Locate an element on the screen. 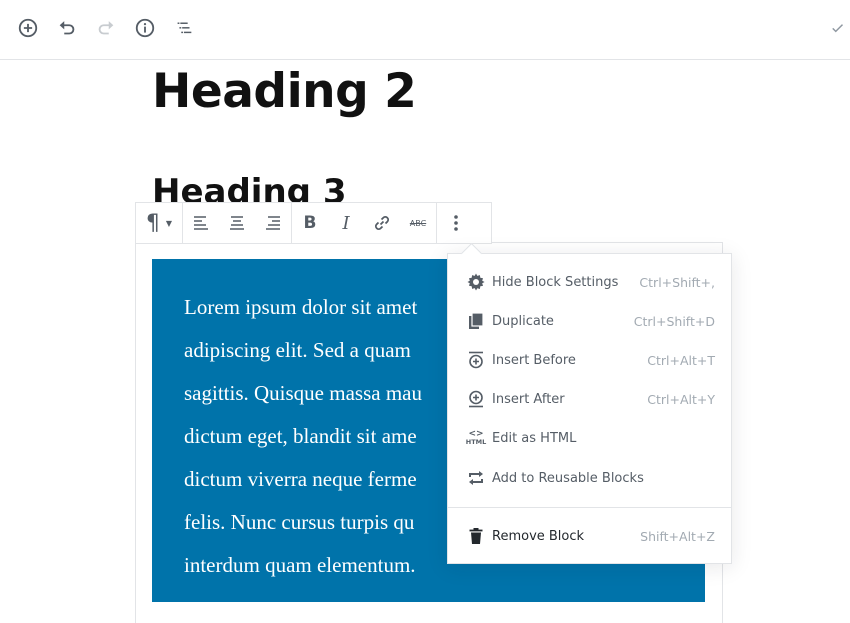 This screenshot has height=623, width=850. bold-icon: B is located at coordinates (310, 223).